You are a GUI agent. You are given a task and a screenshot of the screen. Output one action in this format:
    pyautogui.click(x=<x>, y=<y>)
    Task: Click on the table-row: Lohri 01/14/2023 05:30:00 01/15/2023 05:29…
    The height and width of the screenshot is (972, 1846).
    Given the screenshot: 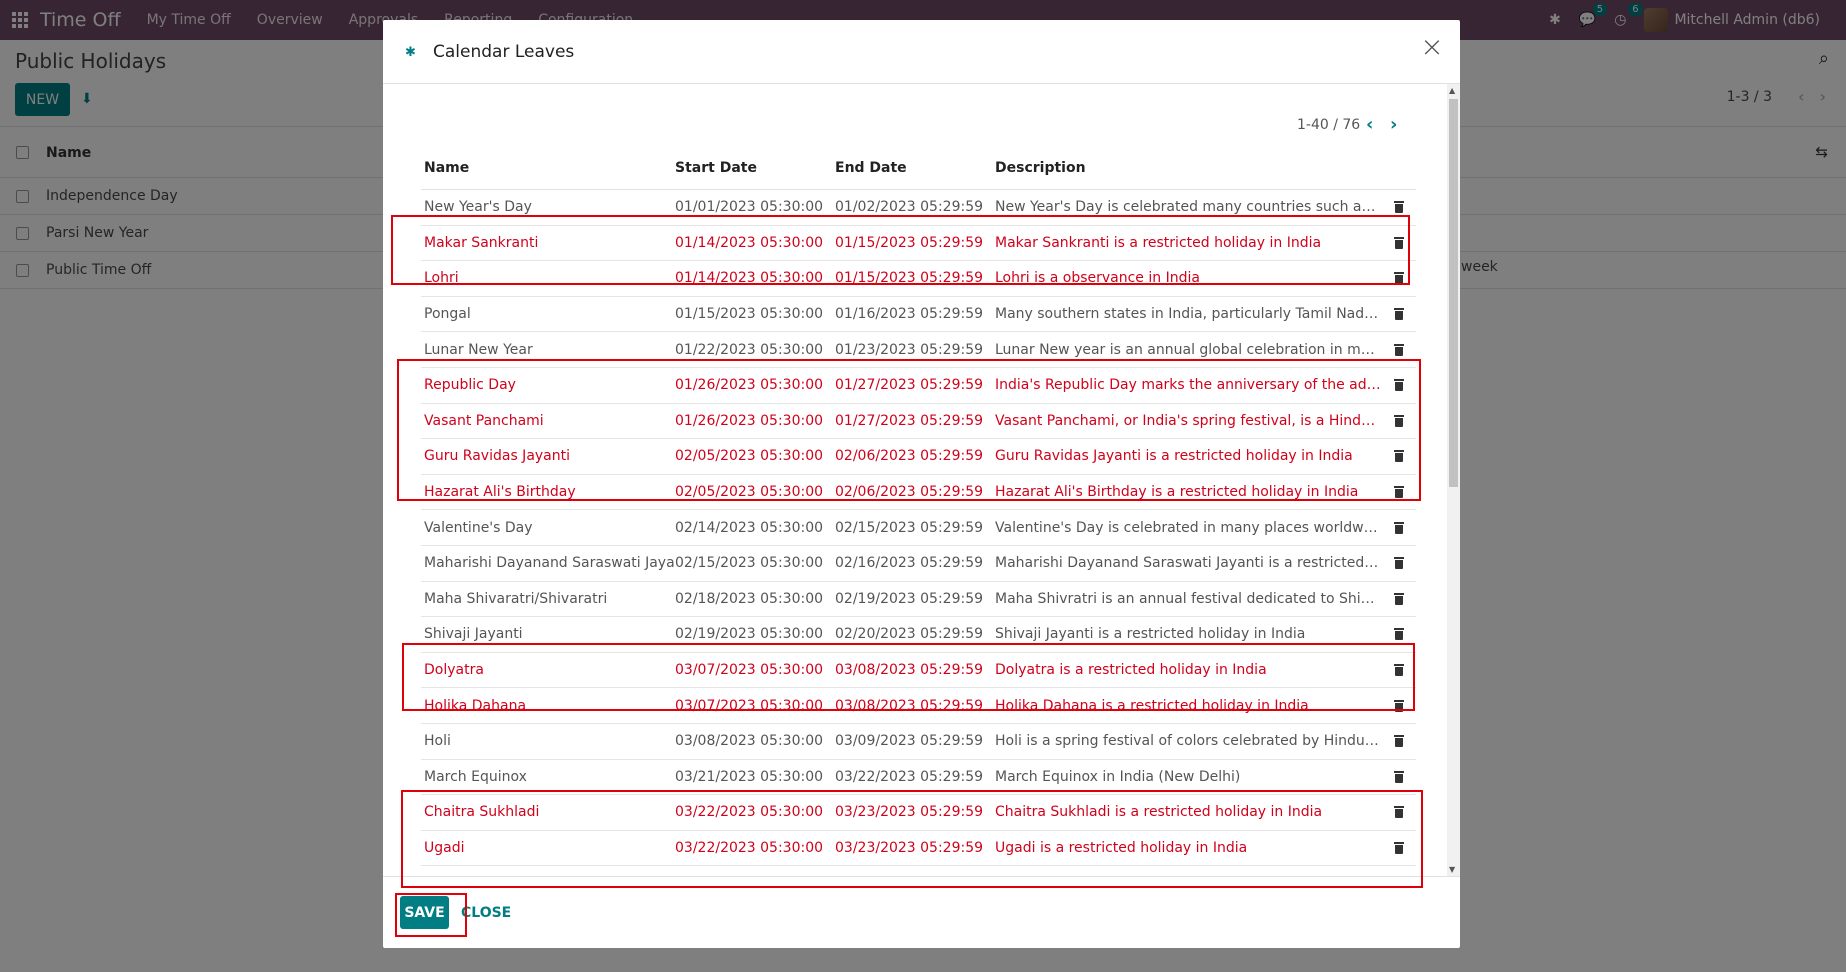 What is the action you would take?
    pyautogui.click(x=918, y=279)
    